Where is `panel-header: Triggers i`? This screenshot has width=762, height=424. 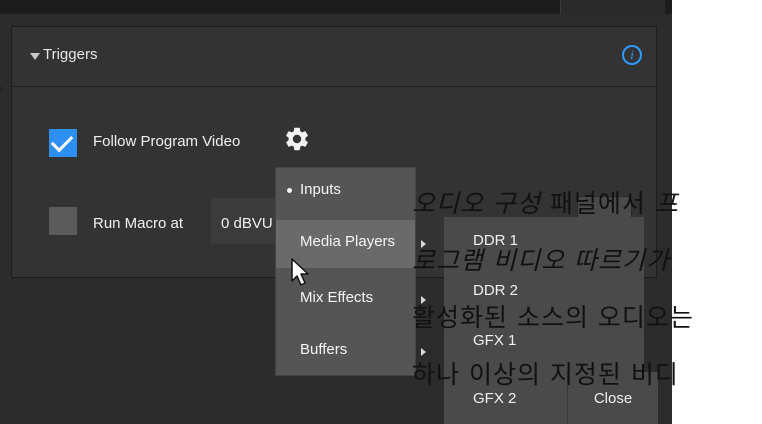 panel-header: Triggers i is located at coordinates (334, 57).